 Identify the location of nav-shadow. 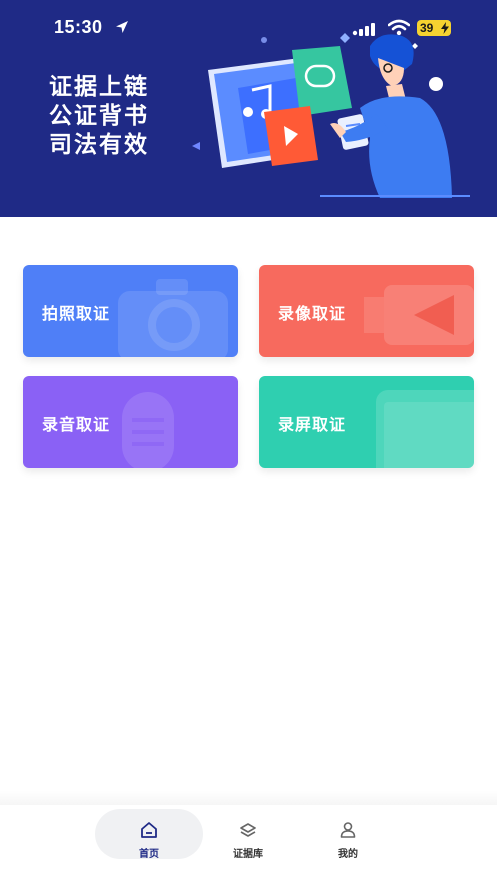
(248, 798).